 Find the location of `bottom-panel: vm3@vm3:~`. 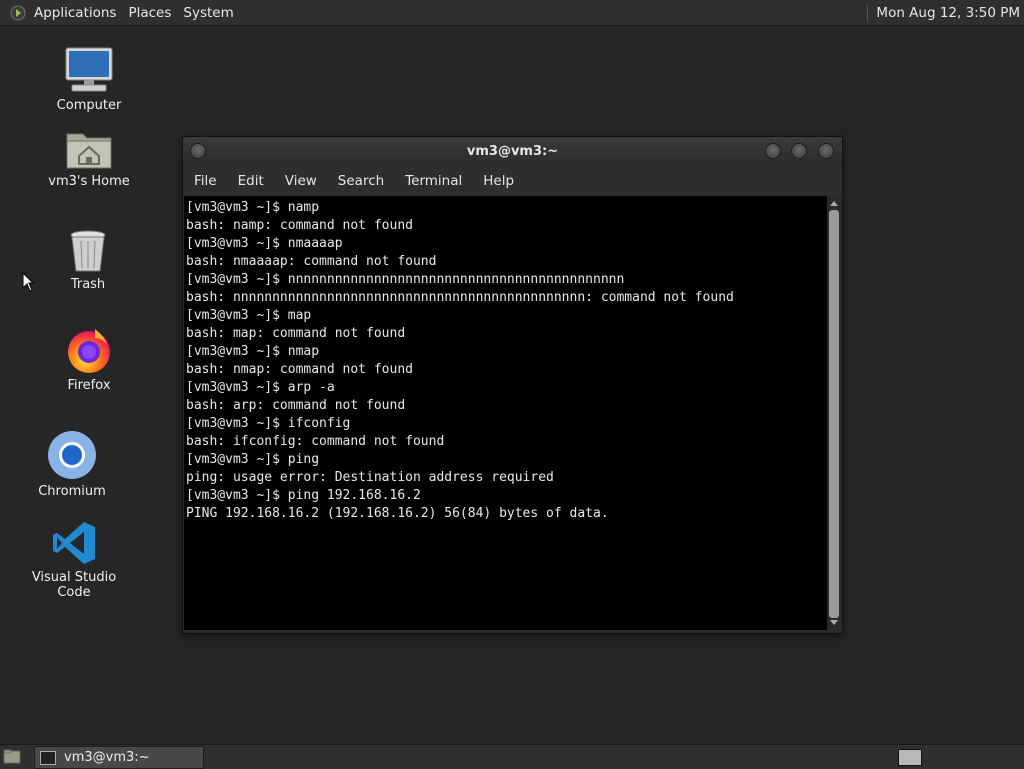

bottom-panel: vm3@vm3:~ is located at coordinates (512, 756).